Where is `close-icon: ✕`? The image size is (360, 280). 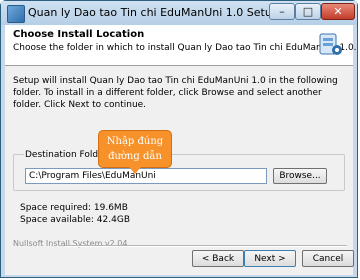 close-icon: ✕ is located at coordinates (338, 11).